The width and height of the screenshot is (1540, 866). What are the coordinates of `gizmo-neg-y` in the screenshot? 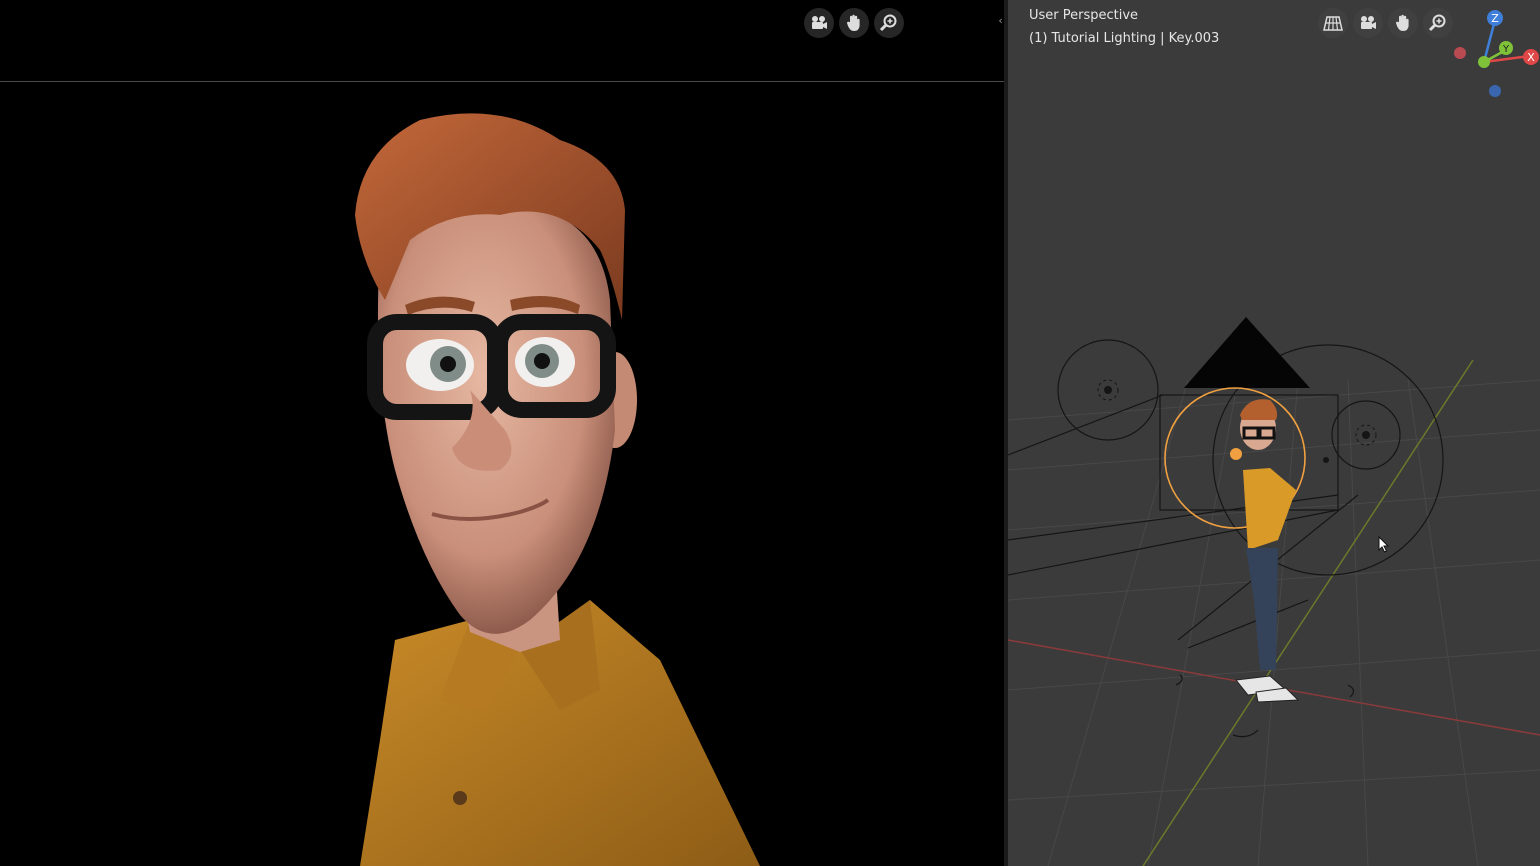 It's located at (1484, 62).